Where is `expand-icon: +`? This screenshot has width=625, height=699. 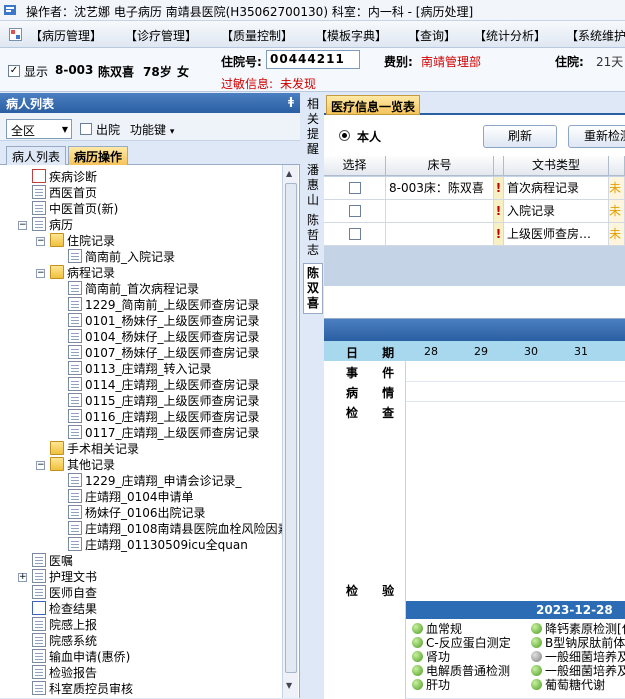
expand-icon: + is located at coordinates (22, 577).